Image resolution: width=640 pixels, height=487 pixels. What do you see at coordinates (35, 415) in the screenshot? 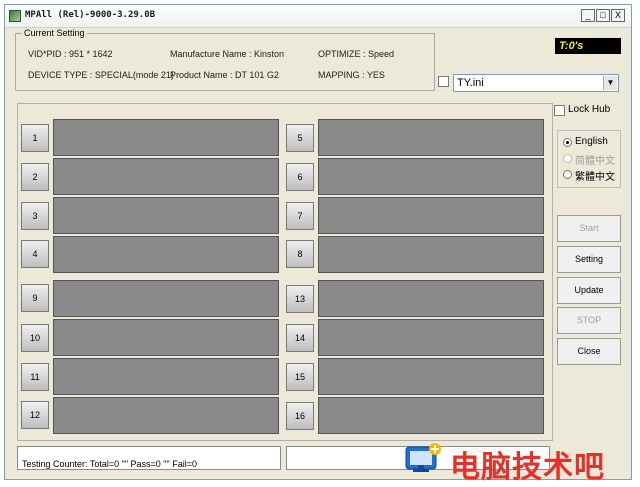
I see `port-button-12: 12` at bounding box center [35, 415].